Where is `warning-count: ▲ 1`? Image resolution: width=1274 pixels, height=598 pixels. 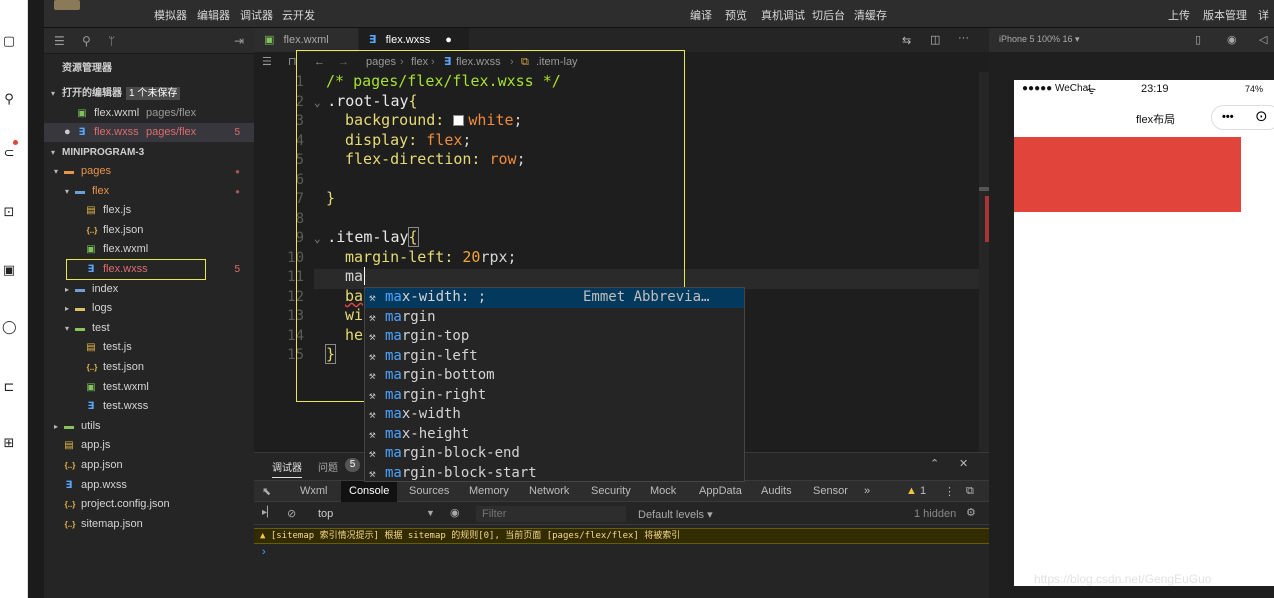
warning-count: ▲ 1 is located at coordinates (916, 491).